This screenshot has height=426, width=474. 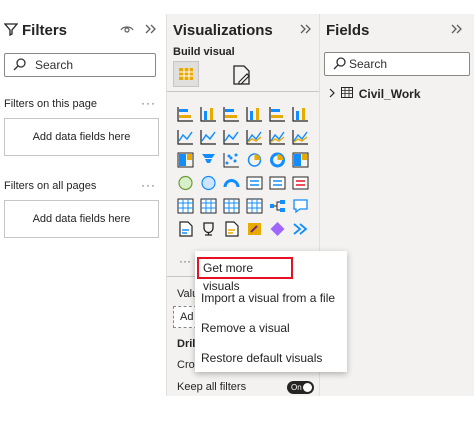 What do you see at coordinates (277, 183) in the screenshot?
I see `multi-row-card-icon` at bounding box center [277, 183].